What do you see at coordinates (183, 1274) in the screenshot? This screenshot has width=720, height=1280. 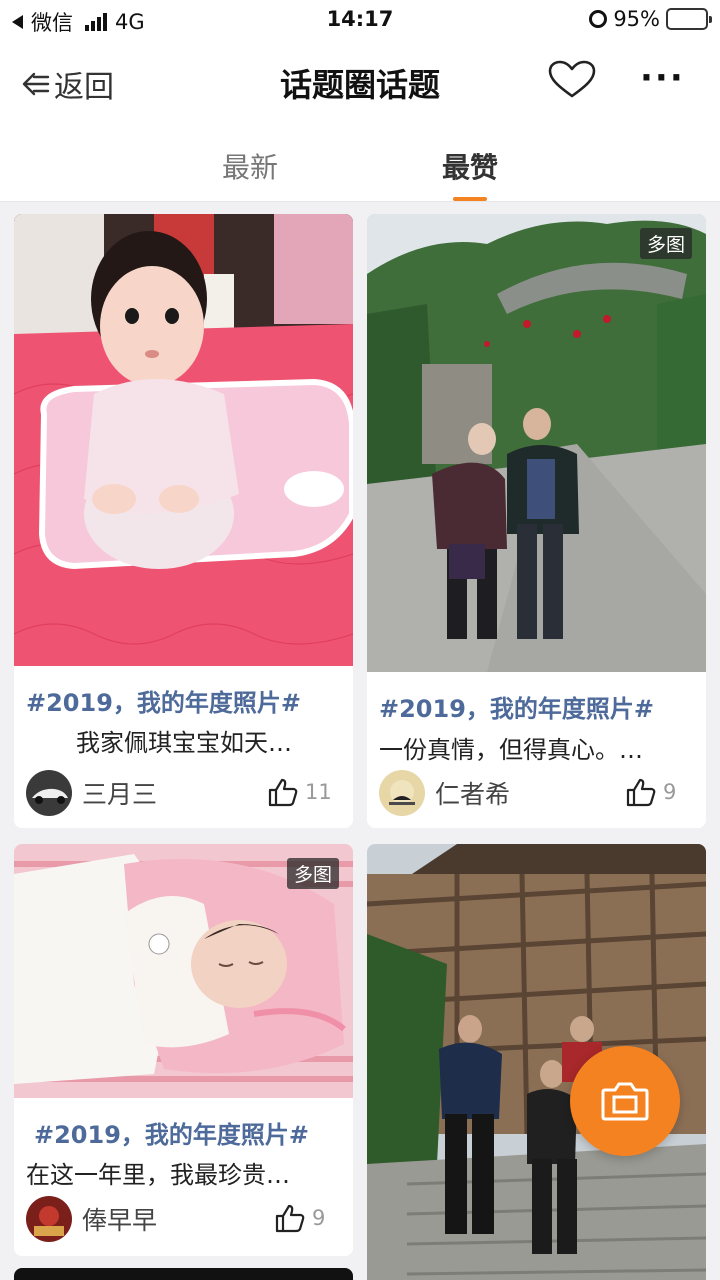 I see `next-post-card-edge` at bounding box center [183, 1274].